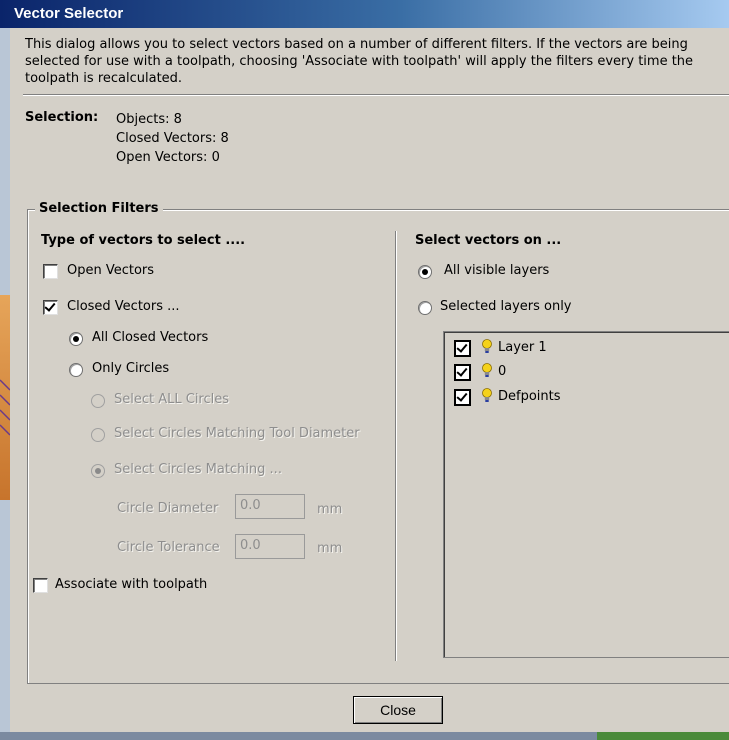  I want to click on column-separator, so click(396, 446).